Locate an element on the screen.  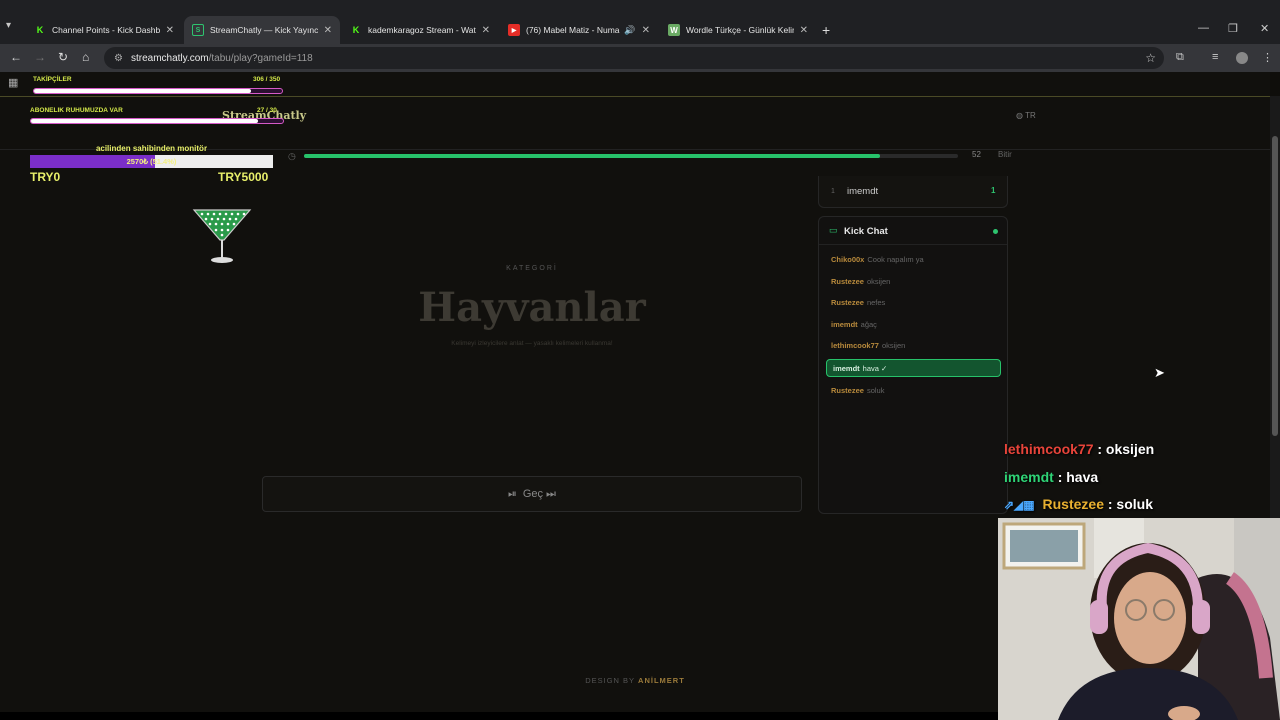
timer-icon: ◷ is located at coordinates (292, 156).